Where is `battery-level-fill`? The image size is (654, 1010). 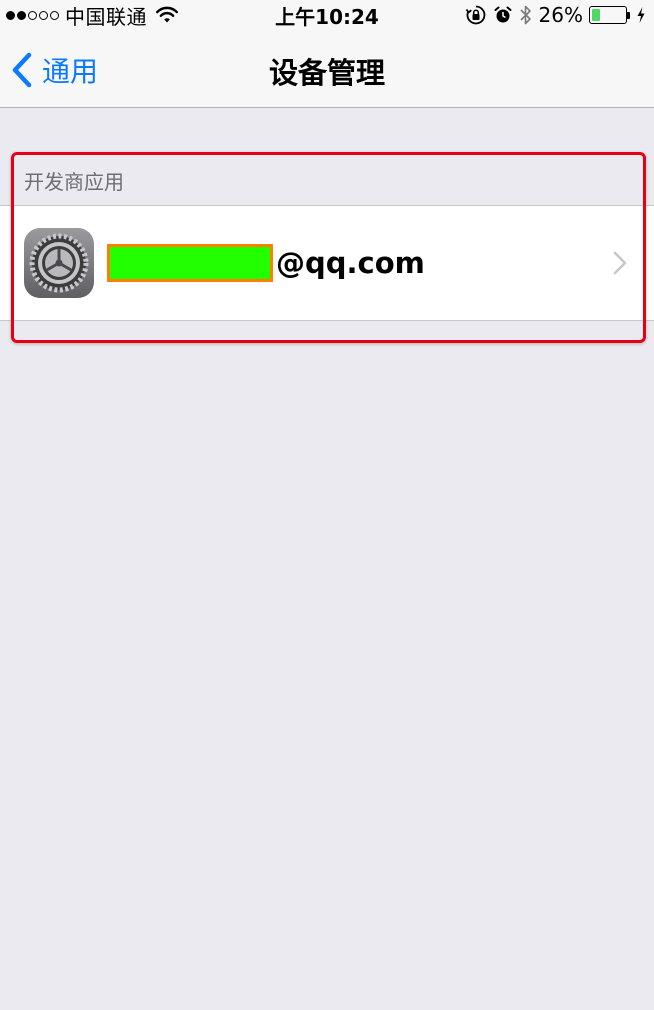 battery-level-fill is located at coordinates (596, 15).